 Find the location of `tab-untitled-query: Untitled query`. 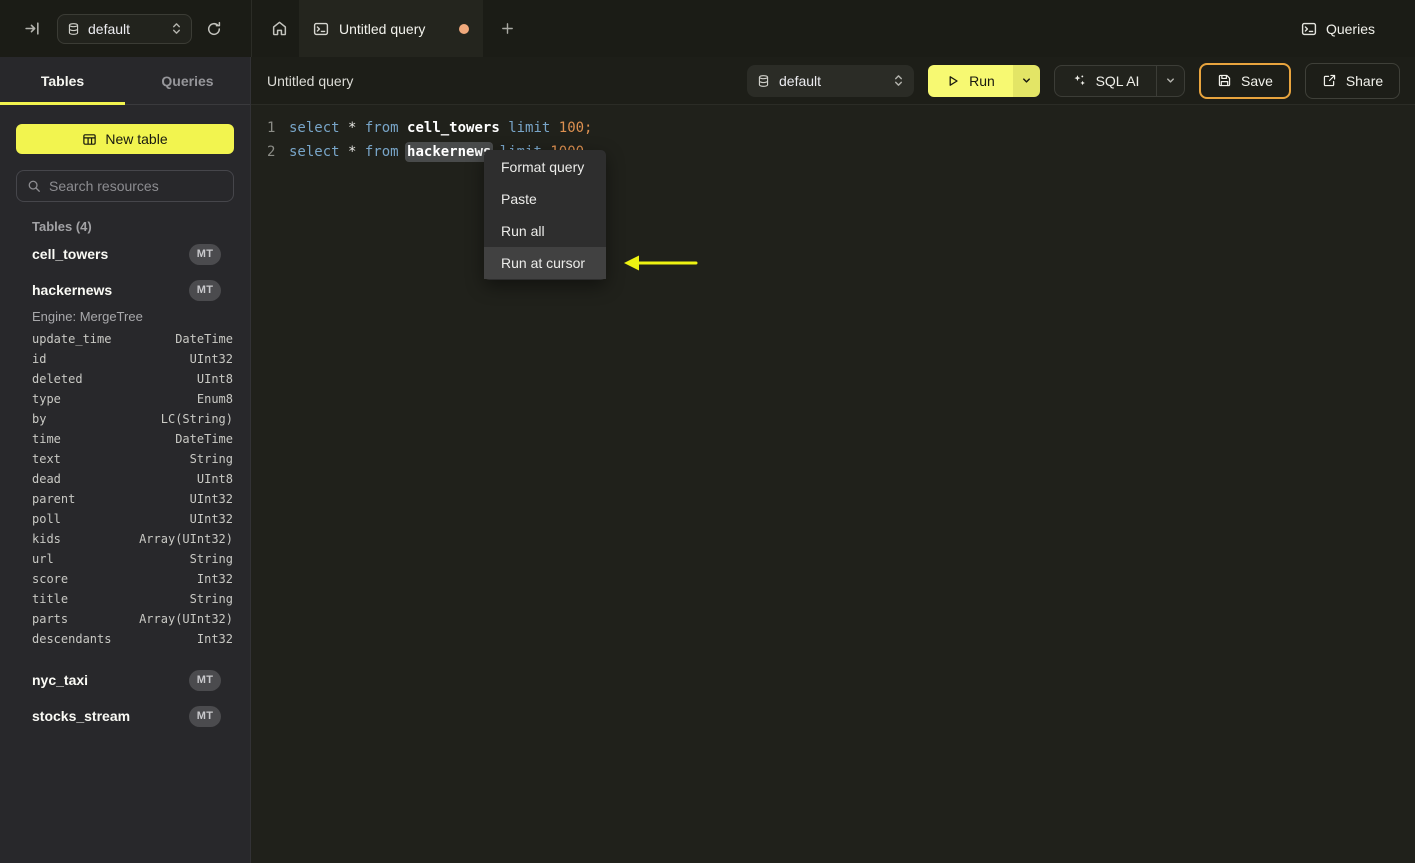

tab-untitled-query: Untitled query is located at coordinates (391, 28).